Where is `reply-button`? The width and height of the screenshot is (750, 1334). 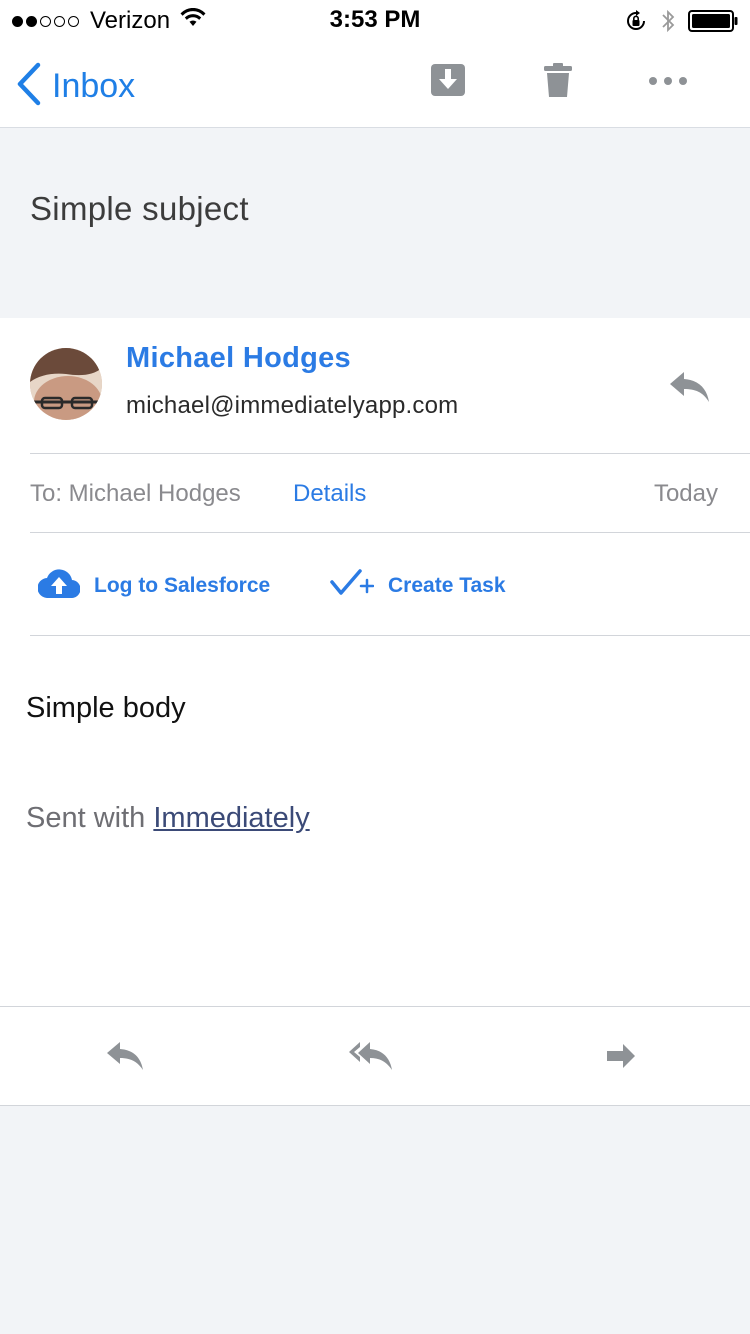 reply-button is located at coordinates (690, 390).